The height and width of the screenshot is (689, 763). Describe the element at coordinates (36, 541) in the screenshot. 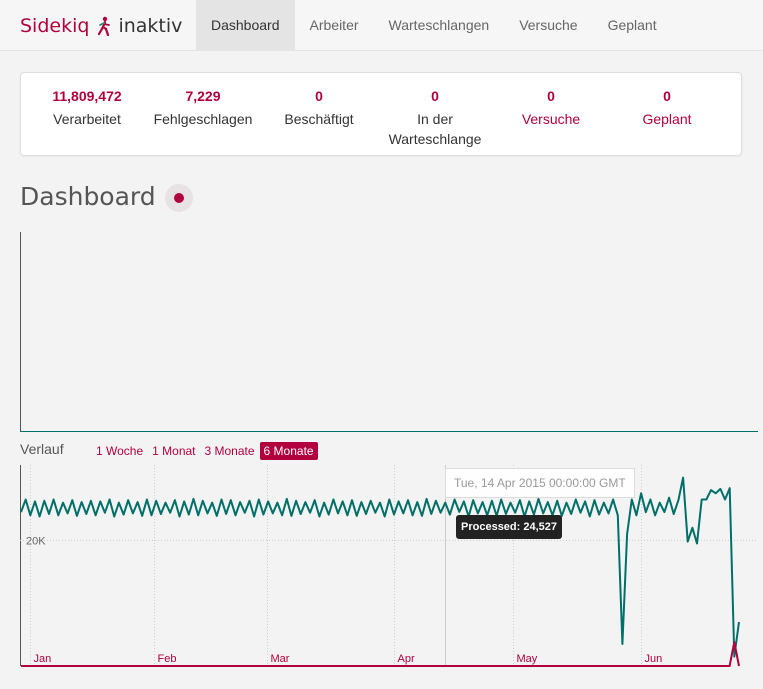

I see `y-tick-label: 20K` at that location.